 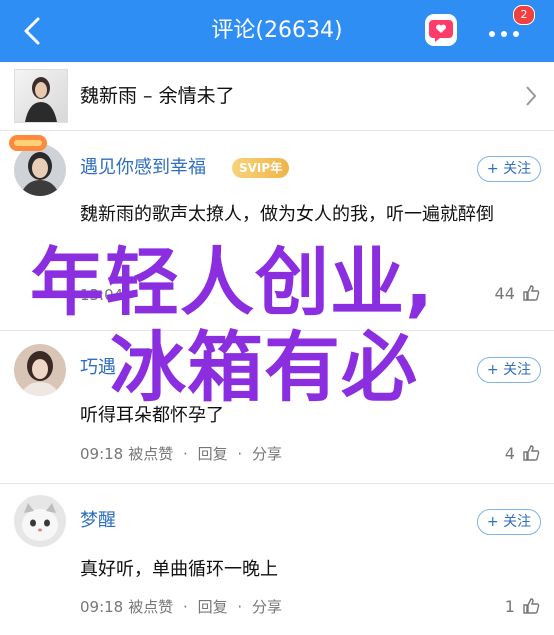 I want to click on like-count: 4, so click(x=509, y=453).